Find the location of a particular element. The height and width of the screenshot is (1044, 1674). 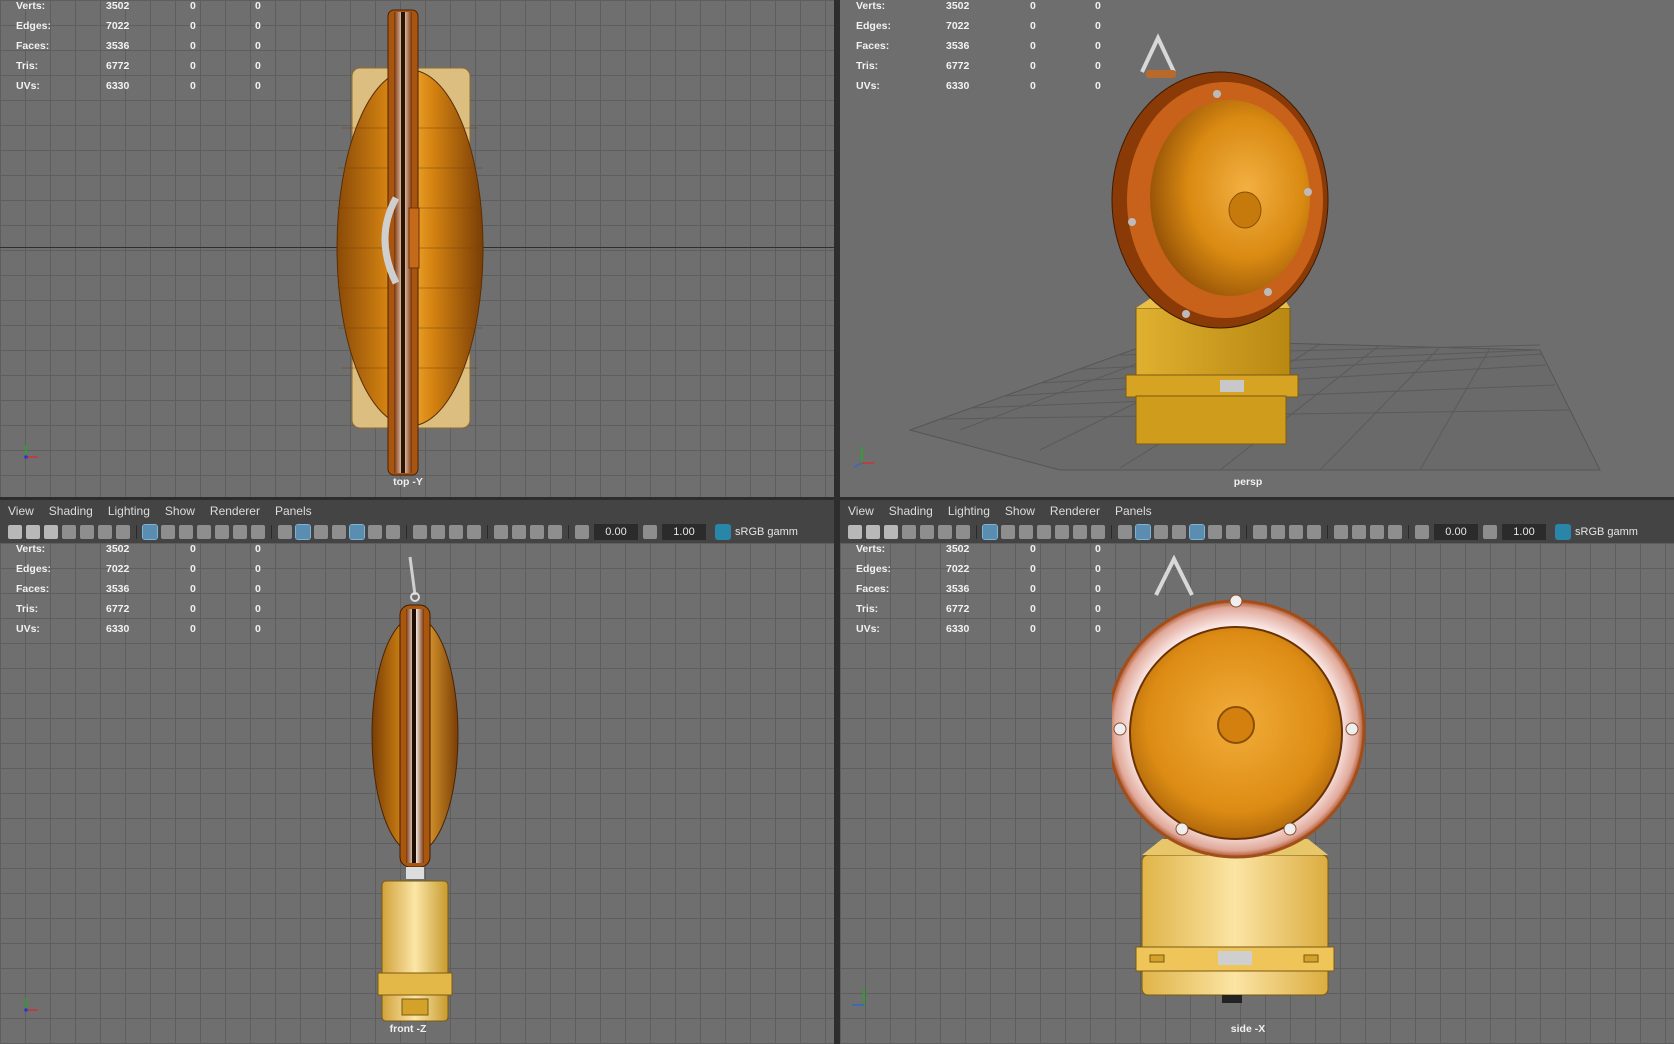

viewport-toolbar: 0.00 1.00 sRGB gamm is located at coordinates (1257, 532).